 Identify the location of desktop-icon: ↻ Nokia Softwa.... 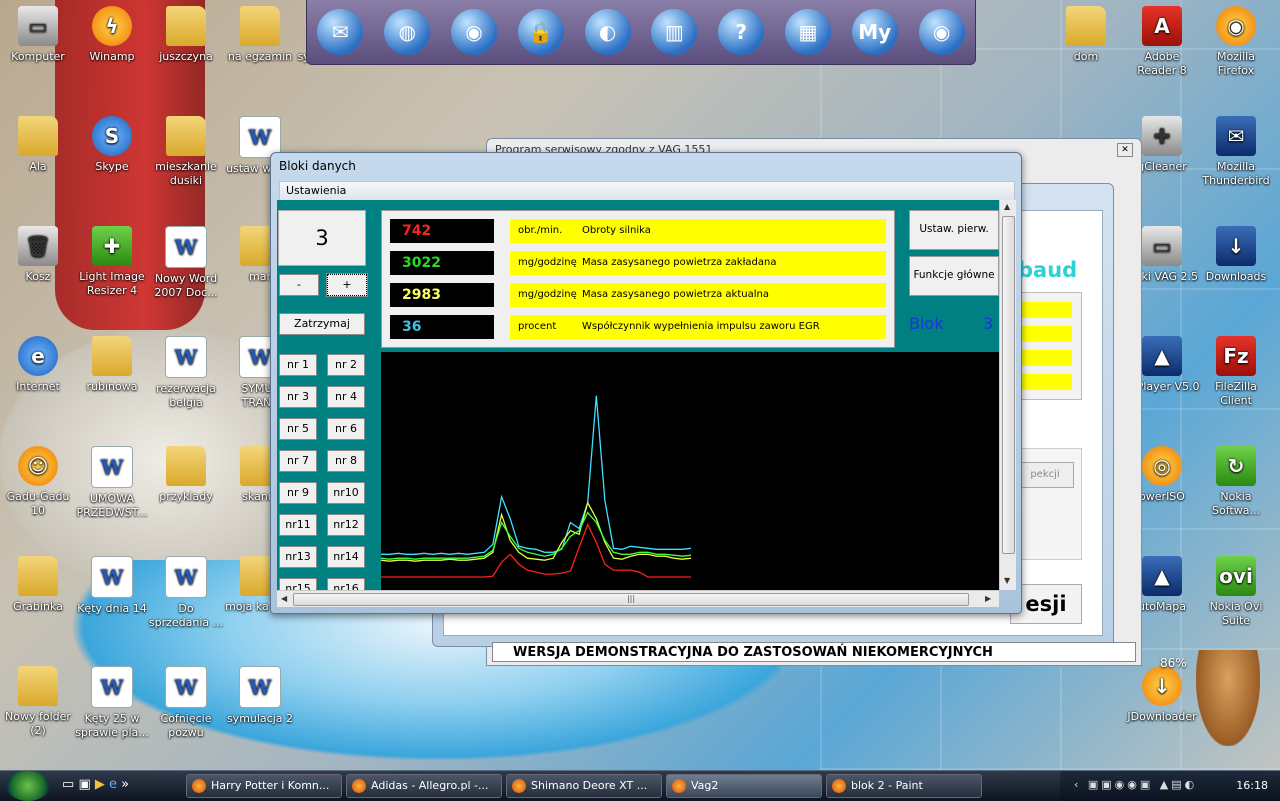
(1236, 482).